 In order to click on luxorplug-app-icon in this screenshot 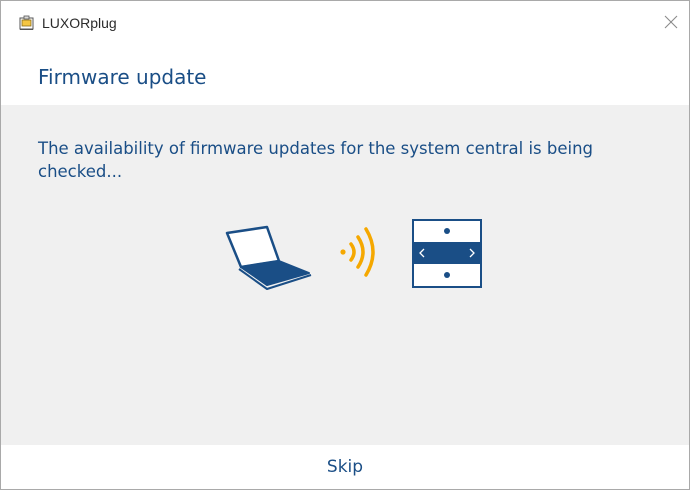, I will do `click(27, 23)`.